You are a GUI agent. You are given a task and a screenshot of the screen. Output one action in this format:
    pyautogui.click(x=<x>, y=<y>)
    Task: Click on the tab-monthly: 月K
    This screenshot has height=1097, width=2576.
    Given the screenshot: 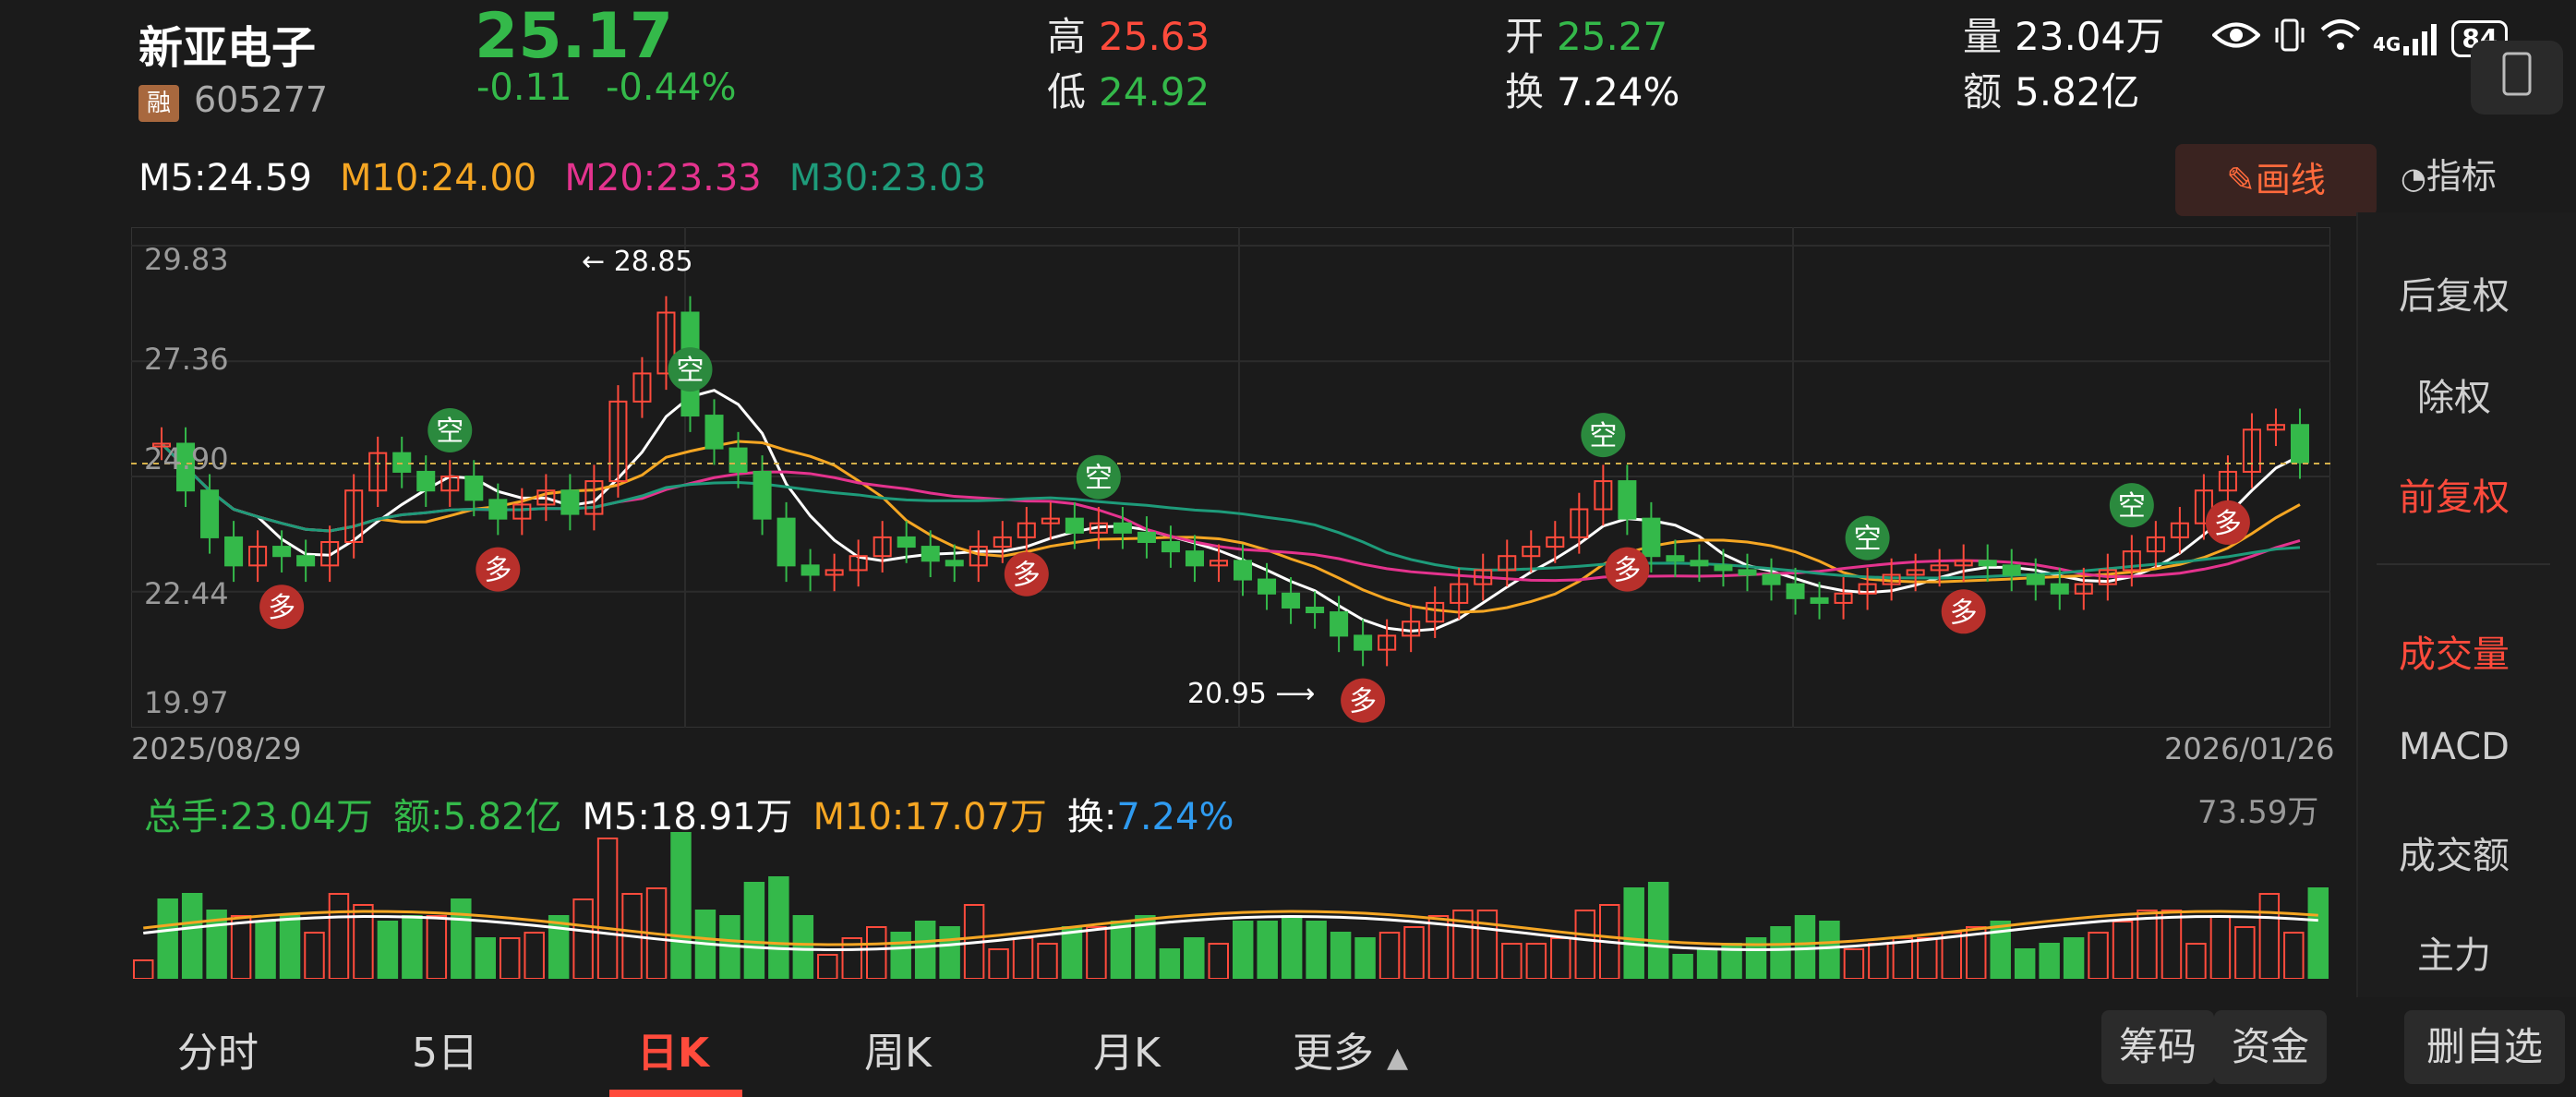 What is the action you would take?
    pyautogui.click(x=1127, y=1049)
    